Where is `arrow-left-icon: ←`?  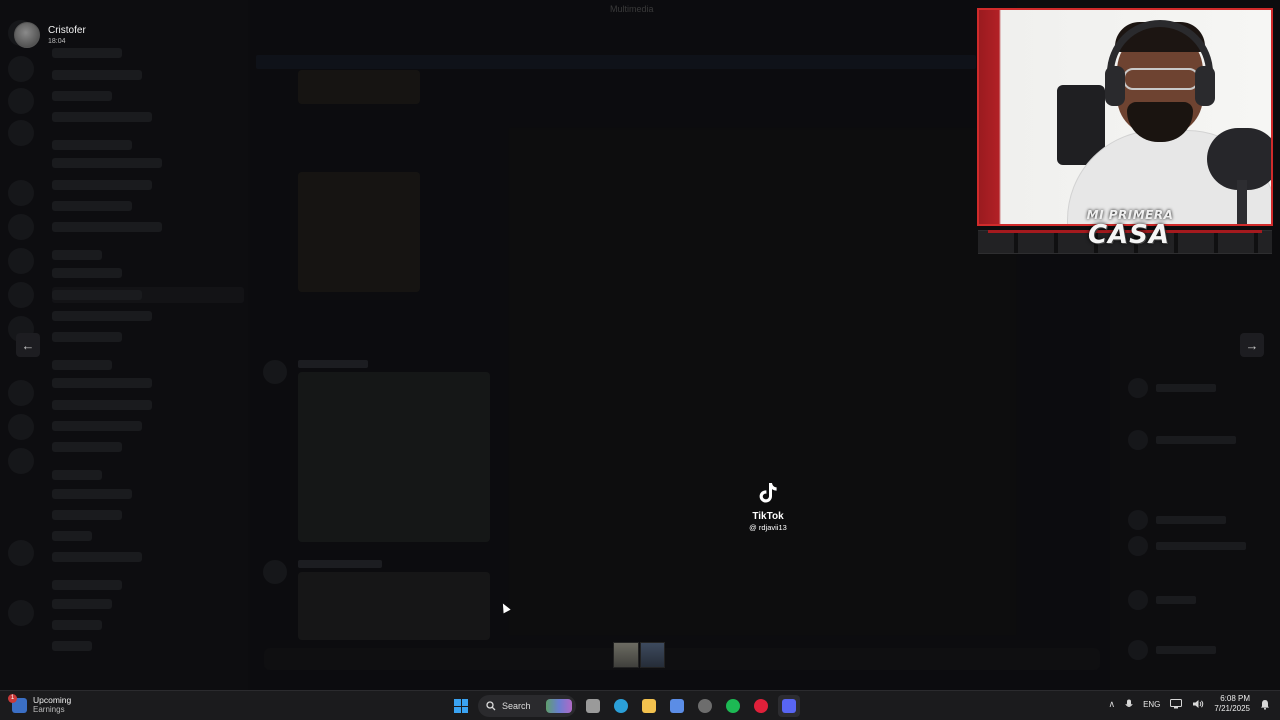 arrow-left-icon: ← is located at coordinates (28, 345).